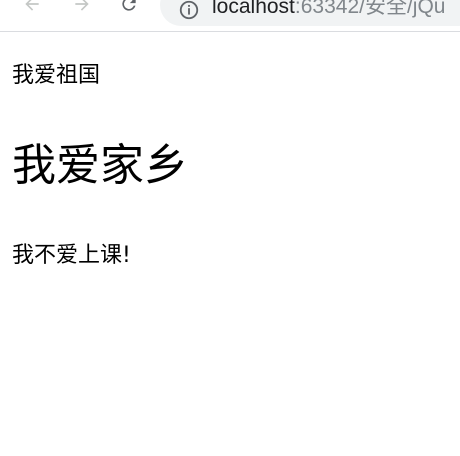 The image size is (460, 456). What do you see at coordinates (253, 9) in the screenshot?
I see `url-host: localhost` at bounding box center [253, 9].